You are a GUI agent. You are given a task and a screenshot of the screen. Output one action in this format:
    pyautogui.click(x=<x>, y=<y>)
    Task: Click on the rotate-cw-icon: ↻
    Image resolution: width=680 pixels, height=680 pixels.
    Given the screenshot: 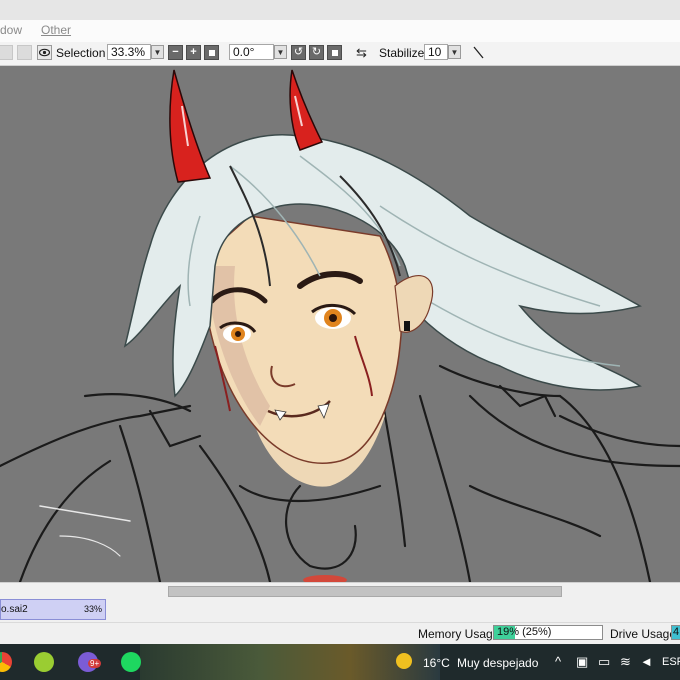 What is the action you would take?
    pyautogui.click(x=316, y=52)
    